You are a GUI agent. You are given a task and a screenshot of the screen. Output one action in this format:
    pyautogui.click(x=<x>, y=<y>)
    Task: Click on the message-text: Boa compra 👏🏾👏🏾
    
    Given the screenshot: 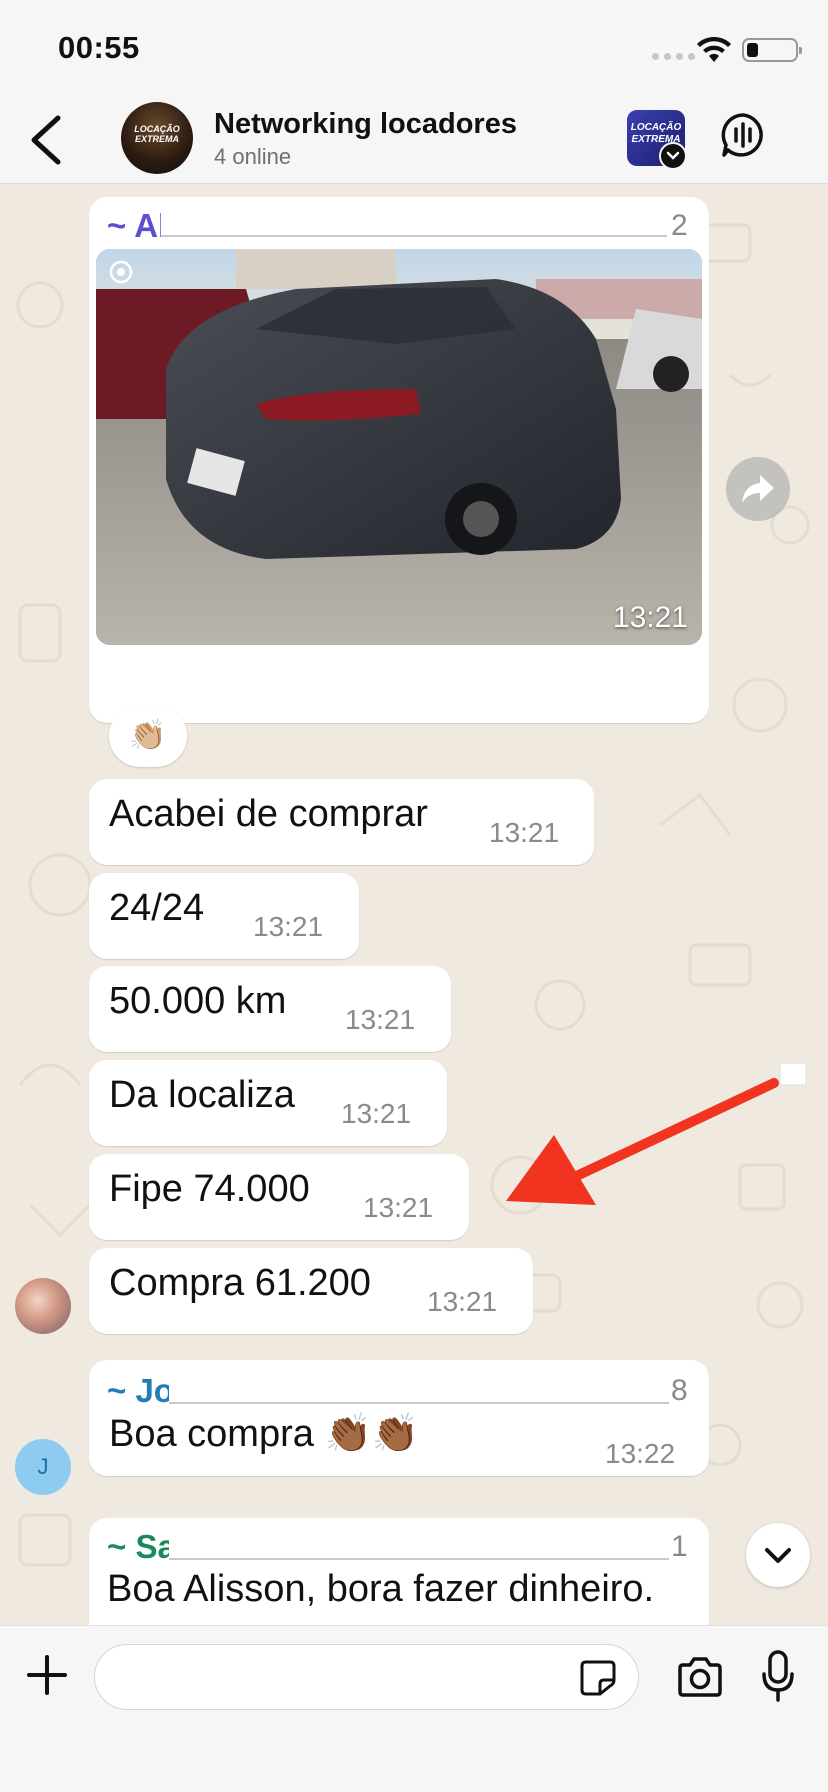 What is the action you would take?
    pyautogui.click(x=264, y=1434)
    